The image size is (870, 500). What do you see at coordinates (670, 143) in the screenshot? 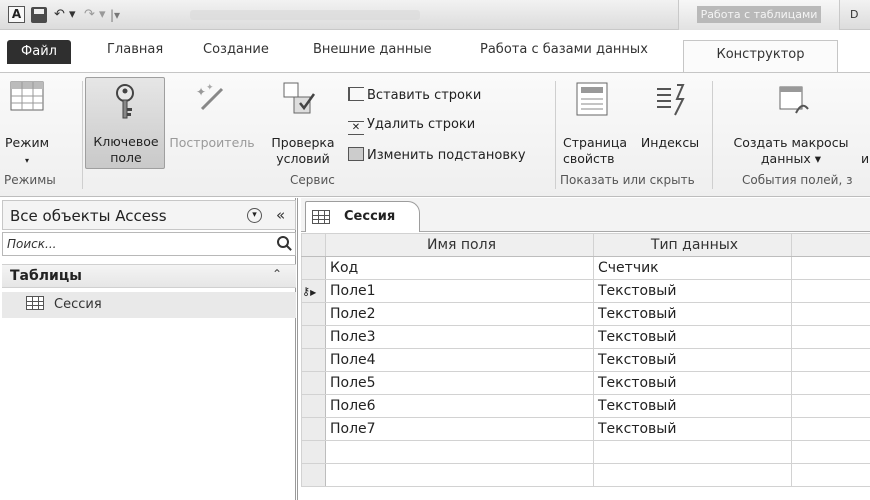
I see `indexes-button: Индексы` at bounding box center [670, 143].